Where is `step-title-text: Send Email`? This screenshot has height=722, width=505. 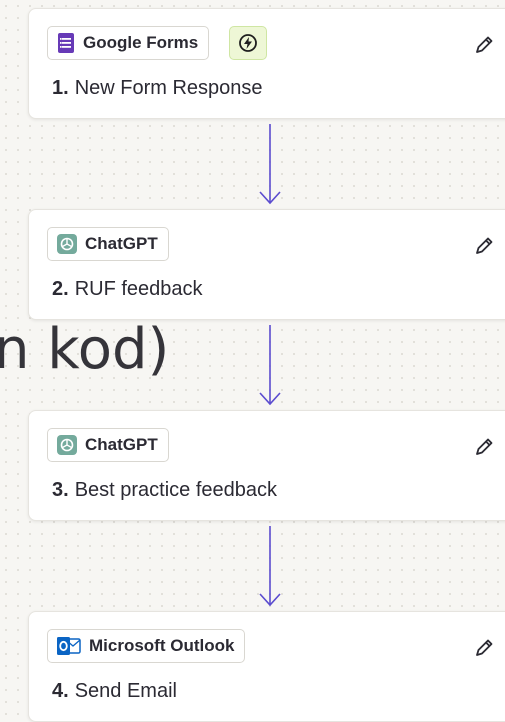 step-title-text: Send Email is located at coordinates (125, 691).